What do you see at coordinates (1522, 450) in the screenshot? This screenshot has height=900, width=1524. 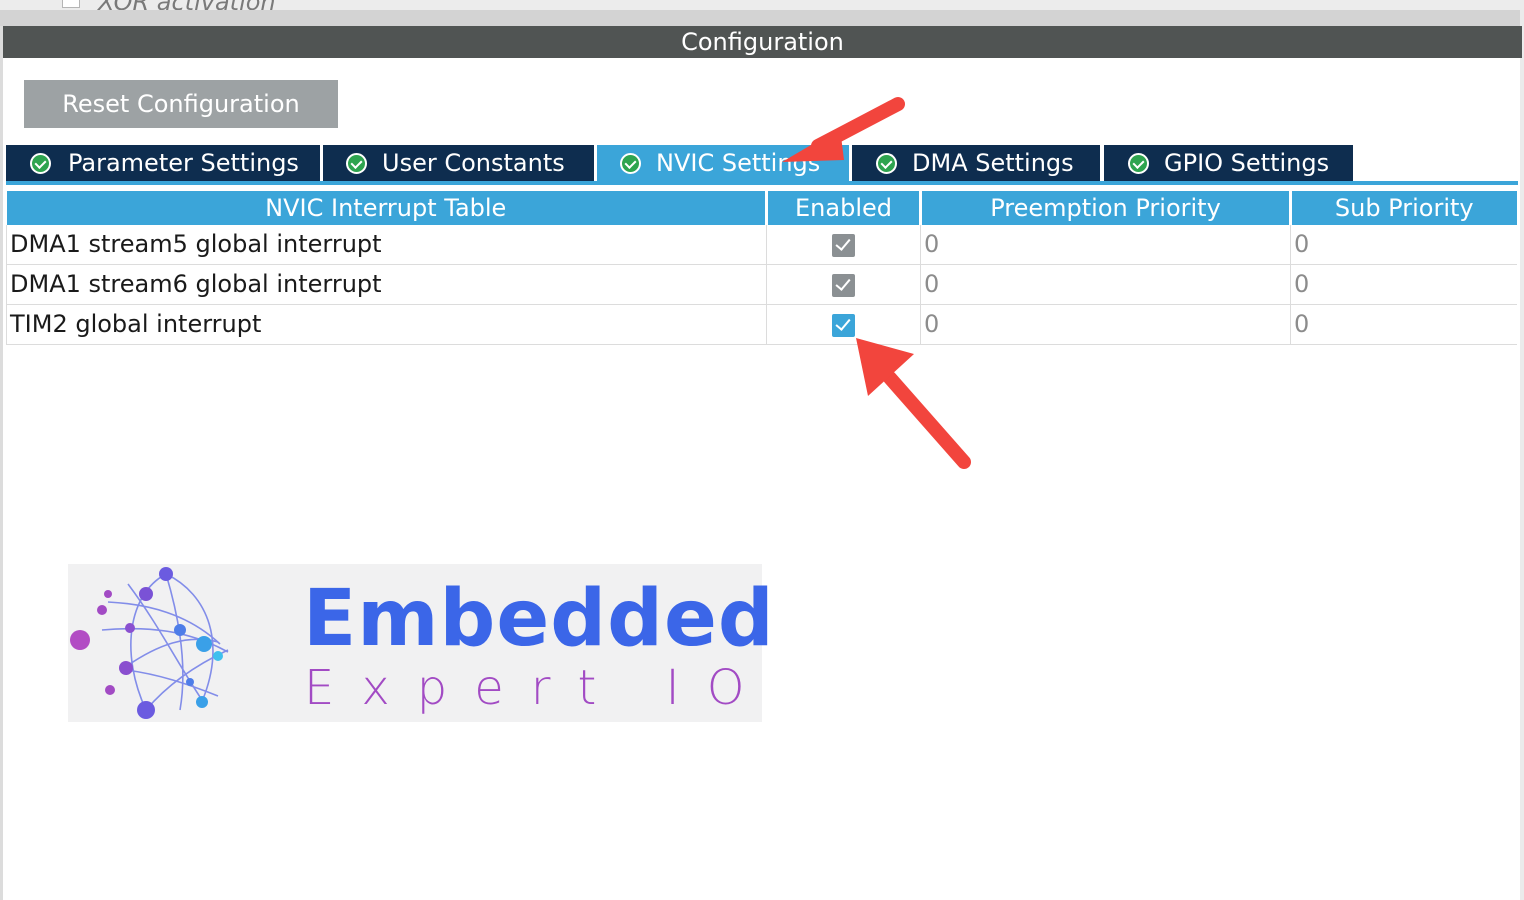 I see `scrollbar-track` at bounding box center [1522, 450].